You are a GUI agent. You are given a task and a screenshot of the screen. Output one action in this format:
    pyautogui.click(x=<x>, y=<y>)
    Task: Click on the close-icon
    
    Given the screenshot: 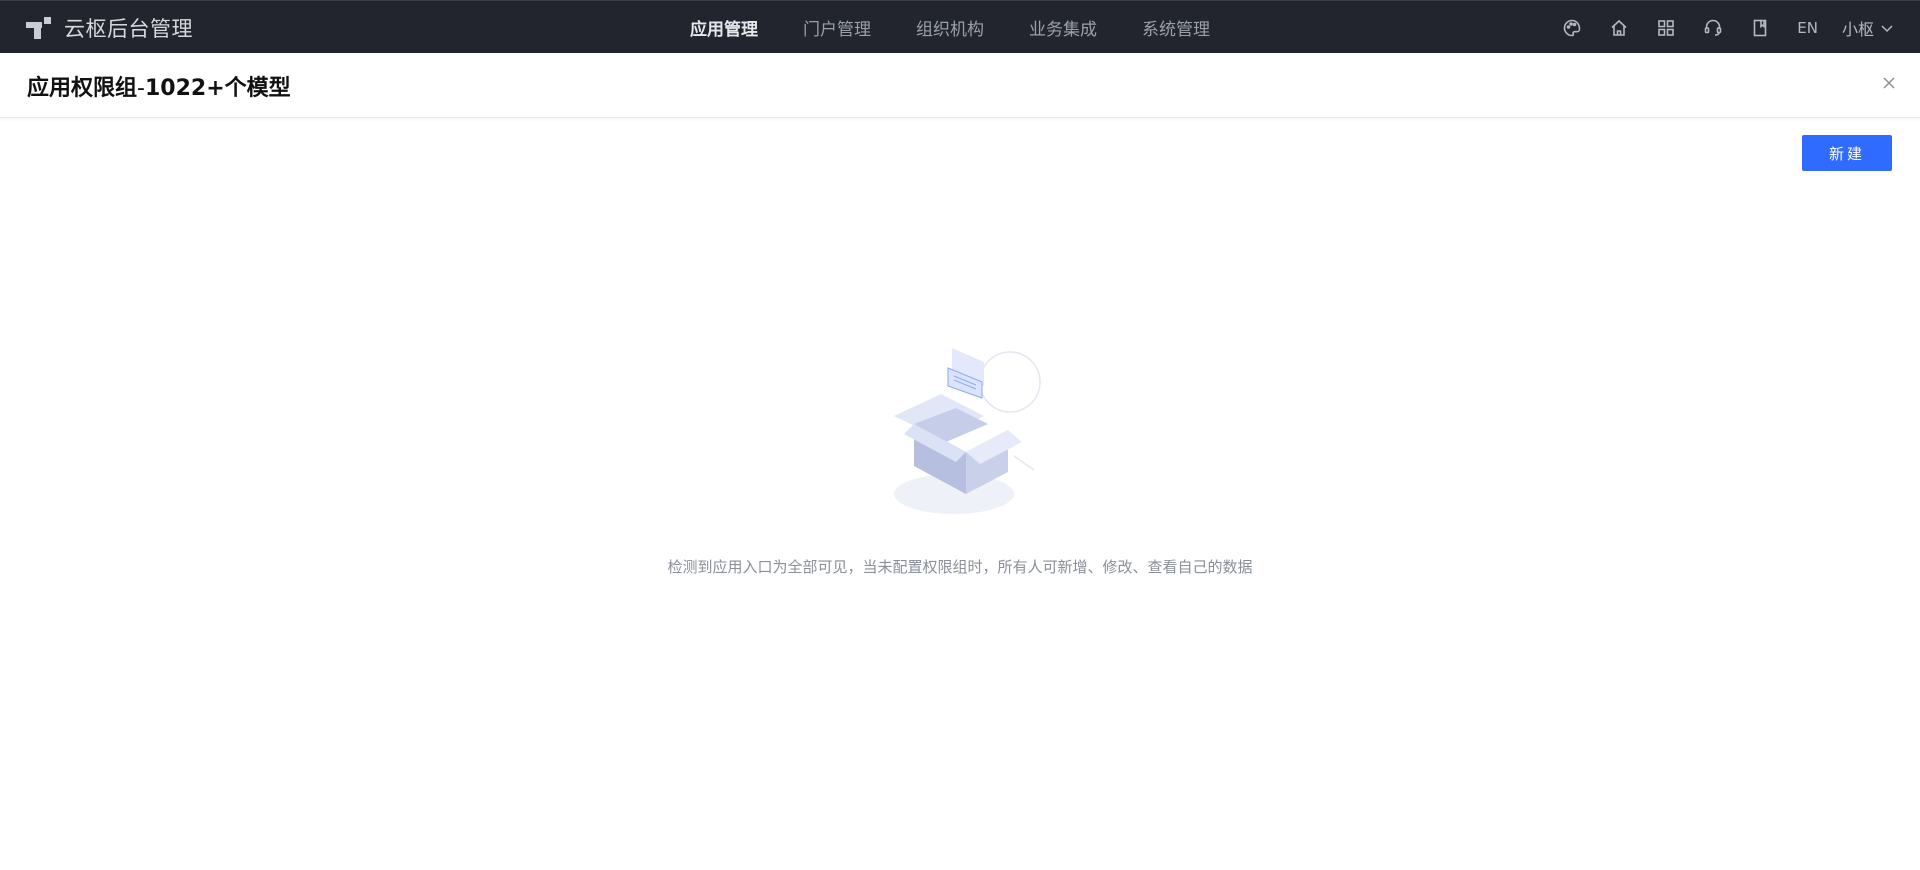 What is the action you would take?
    pyautogui.click(x=1889, y=83)
    